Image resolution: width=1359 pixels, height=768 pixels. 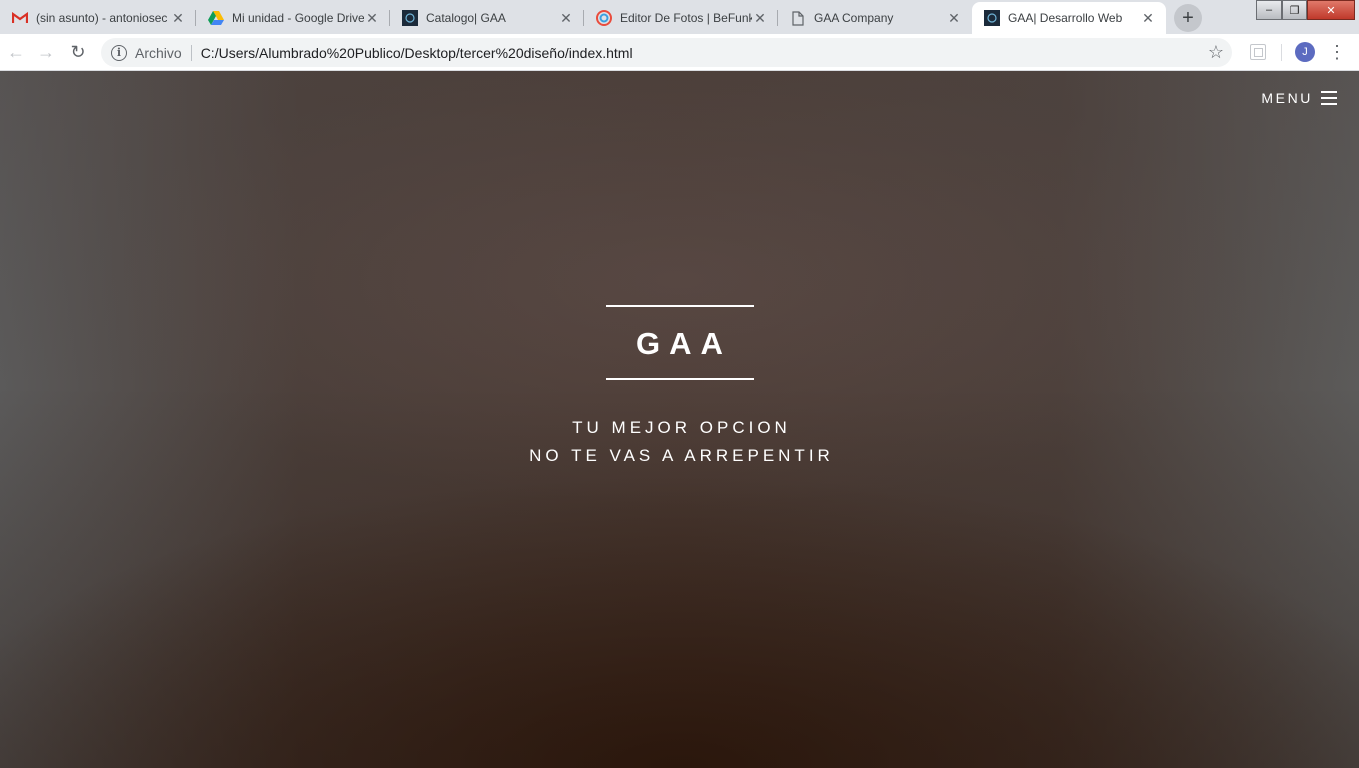 I want to click on tab-title: (sin asunto) - antoniosec, so click(x=102, y=18).